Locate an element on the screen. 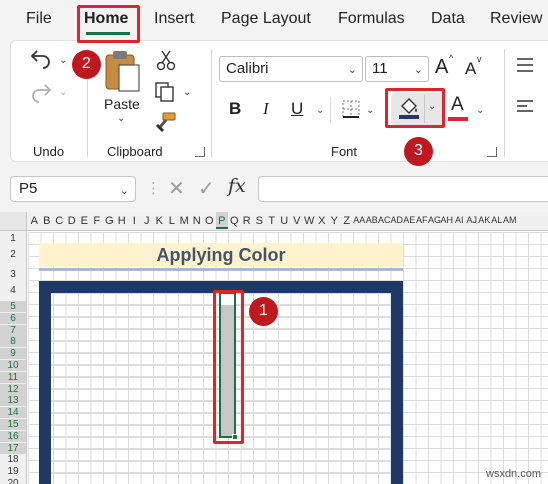  column-header: AC is located at coordinates (384, 220).